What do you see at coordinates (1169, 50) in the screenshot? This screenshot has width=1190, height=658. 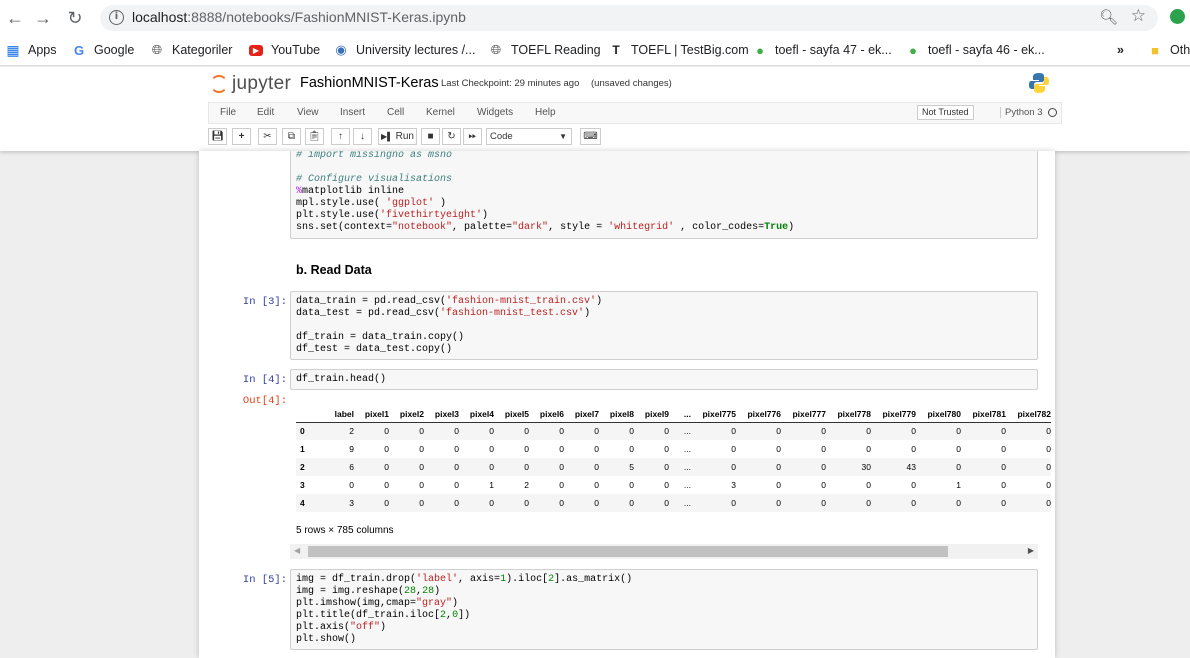 I see `bookmark-other: ■ Oth` at bounding box center [1169, 50].